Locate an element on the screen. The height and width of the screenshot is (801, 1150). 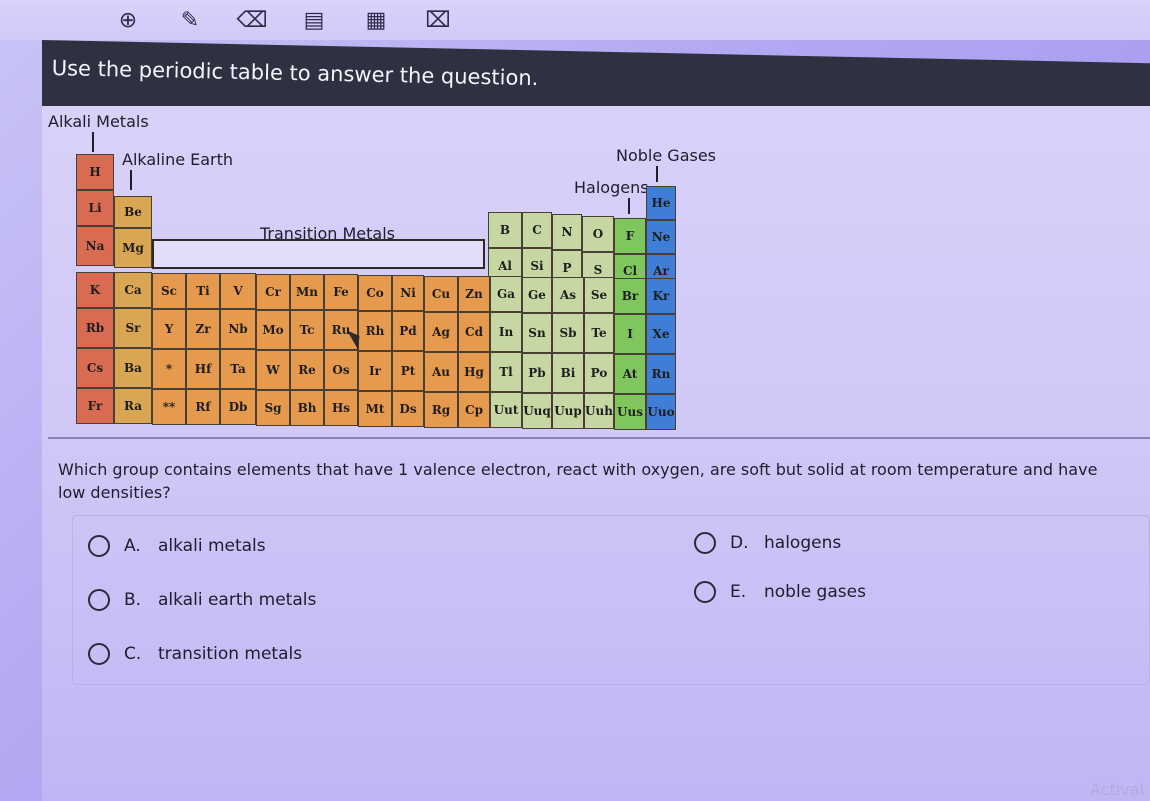
element-cell: Bi is located at coordinates (568, 373).